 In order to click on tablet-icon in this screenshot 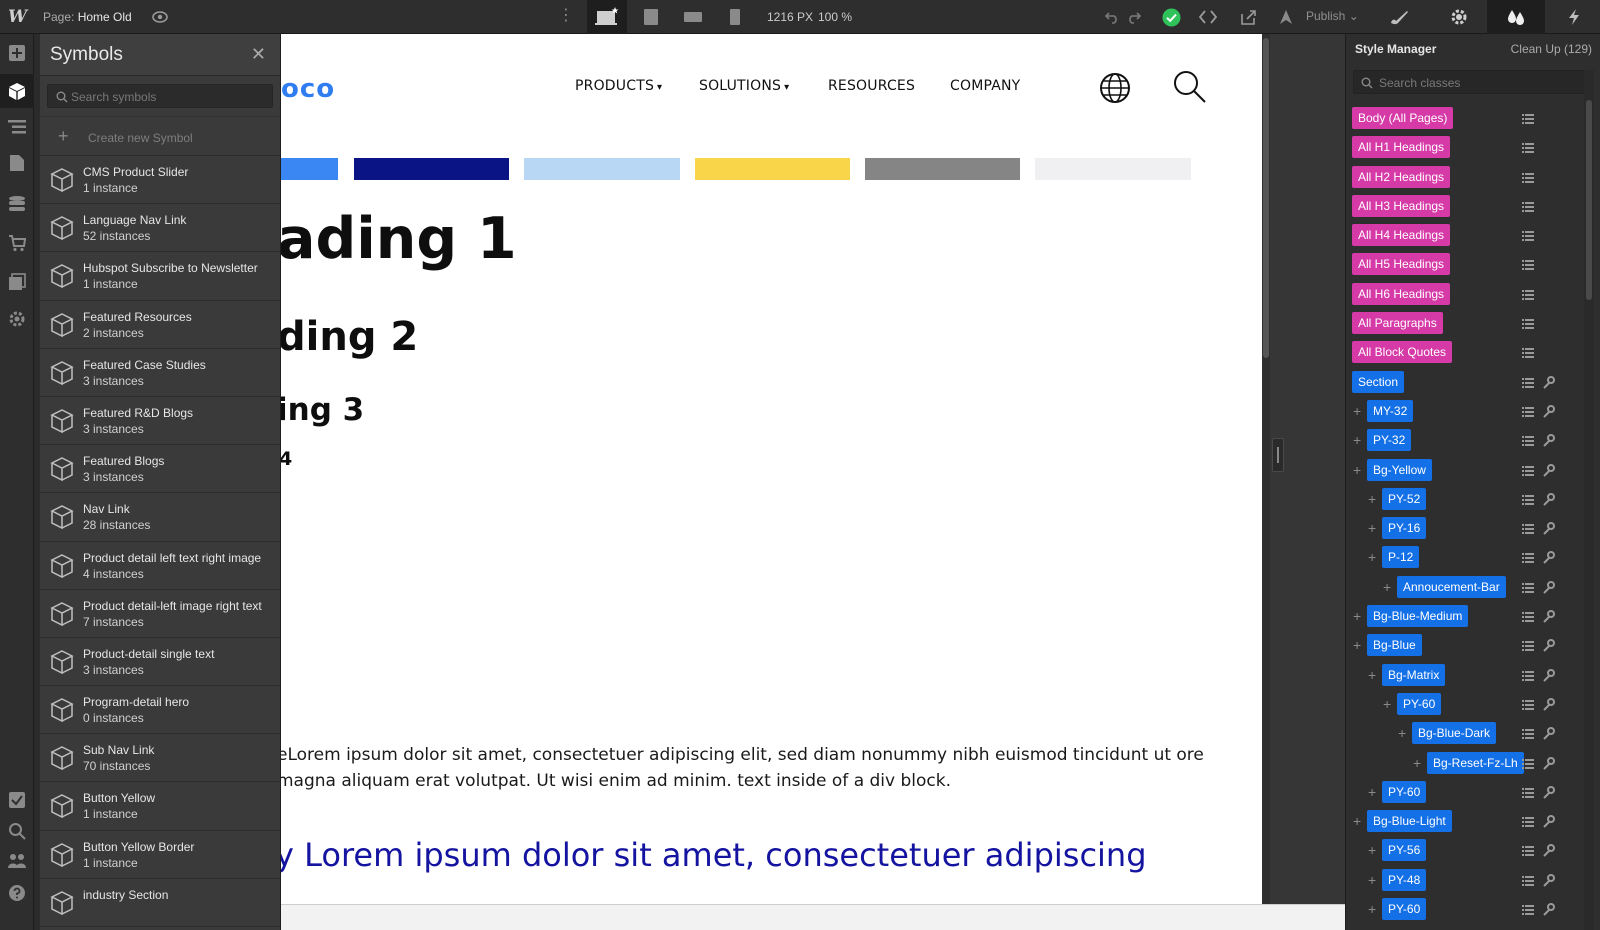, I will do `click(651, 17)`.